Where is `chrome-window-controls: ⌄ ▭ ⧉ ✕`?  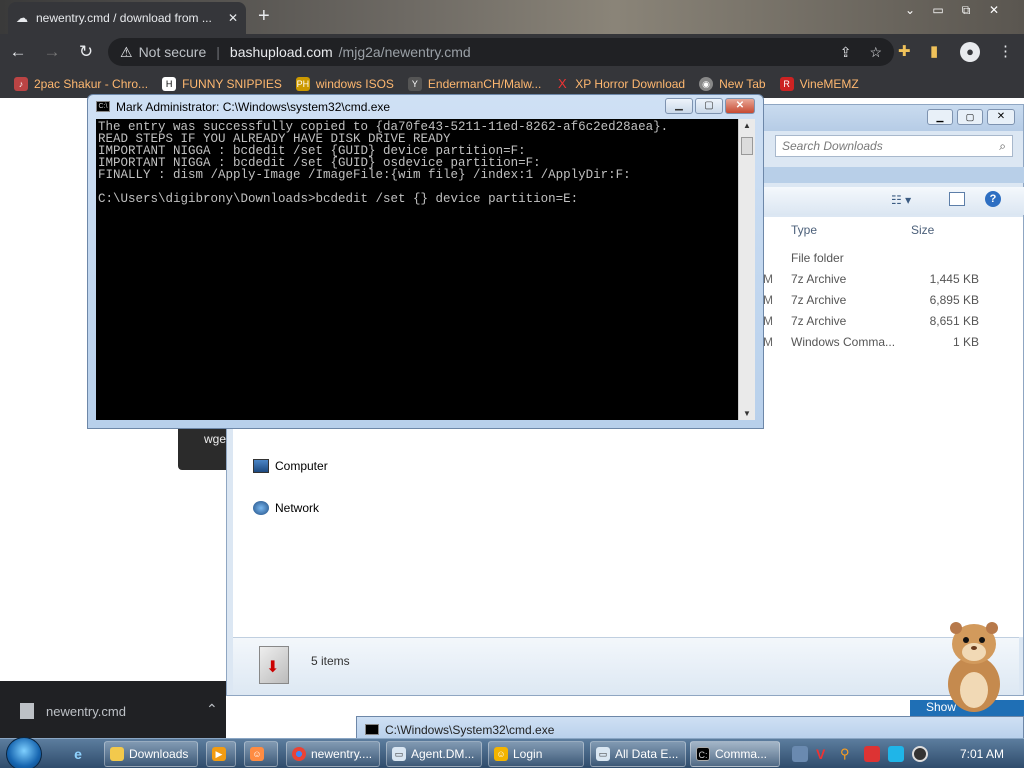 chrome-window-controls: ⌄ ▭ ⧉ ✕ is located at coordinates (952, 10).